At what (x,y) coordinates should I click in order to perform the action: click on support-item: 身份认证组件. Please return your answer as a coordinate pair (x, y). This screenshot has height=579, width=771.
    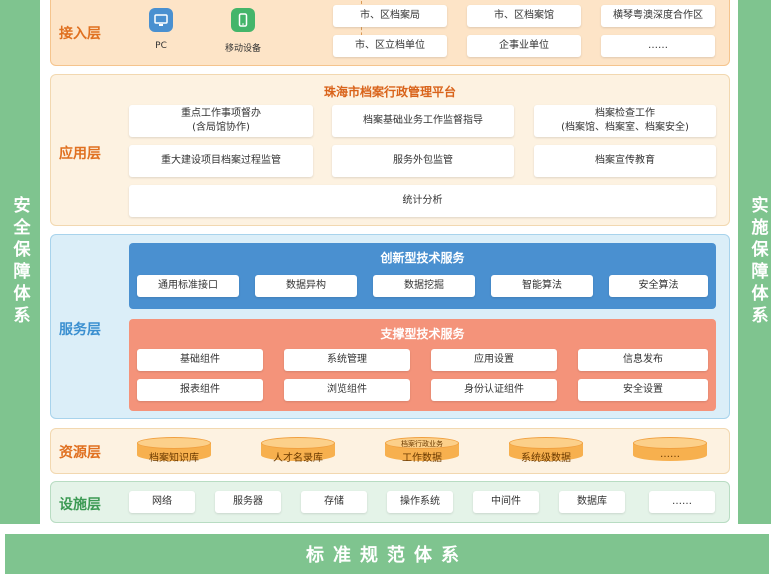
    Looking at the image, I should click on (494, 390).